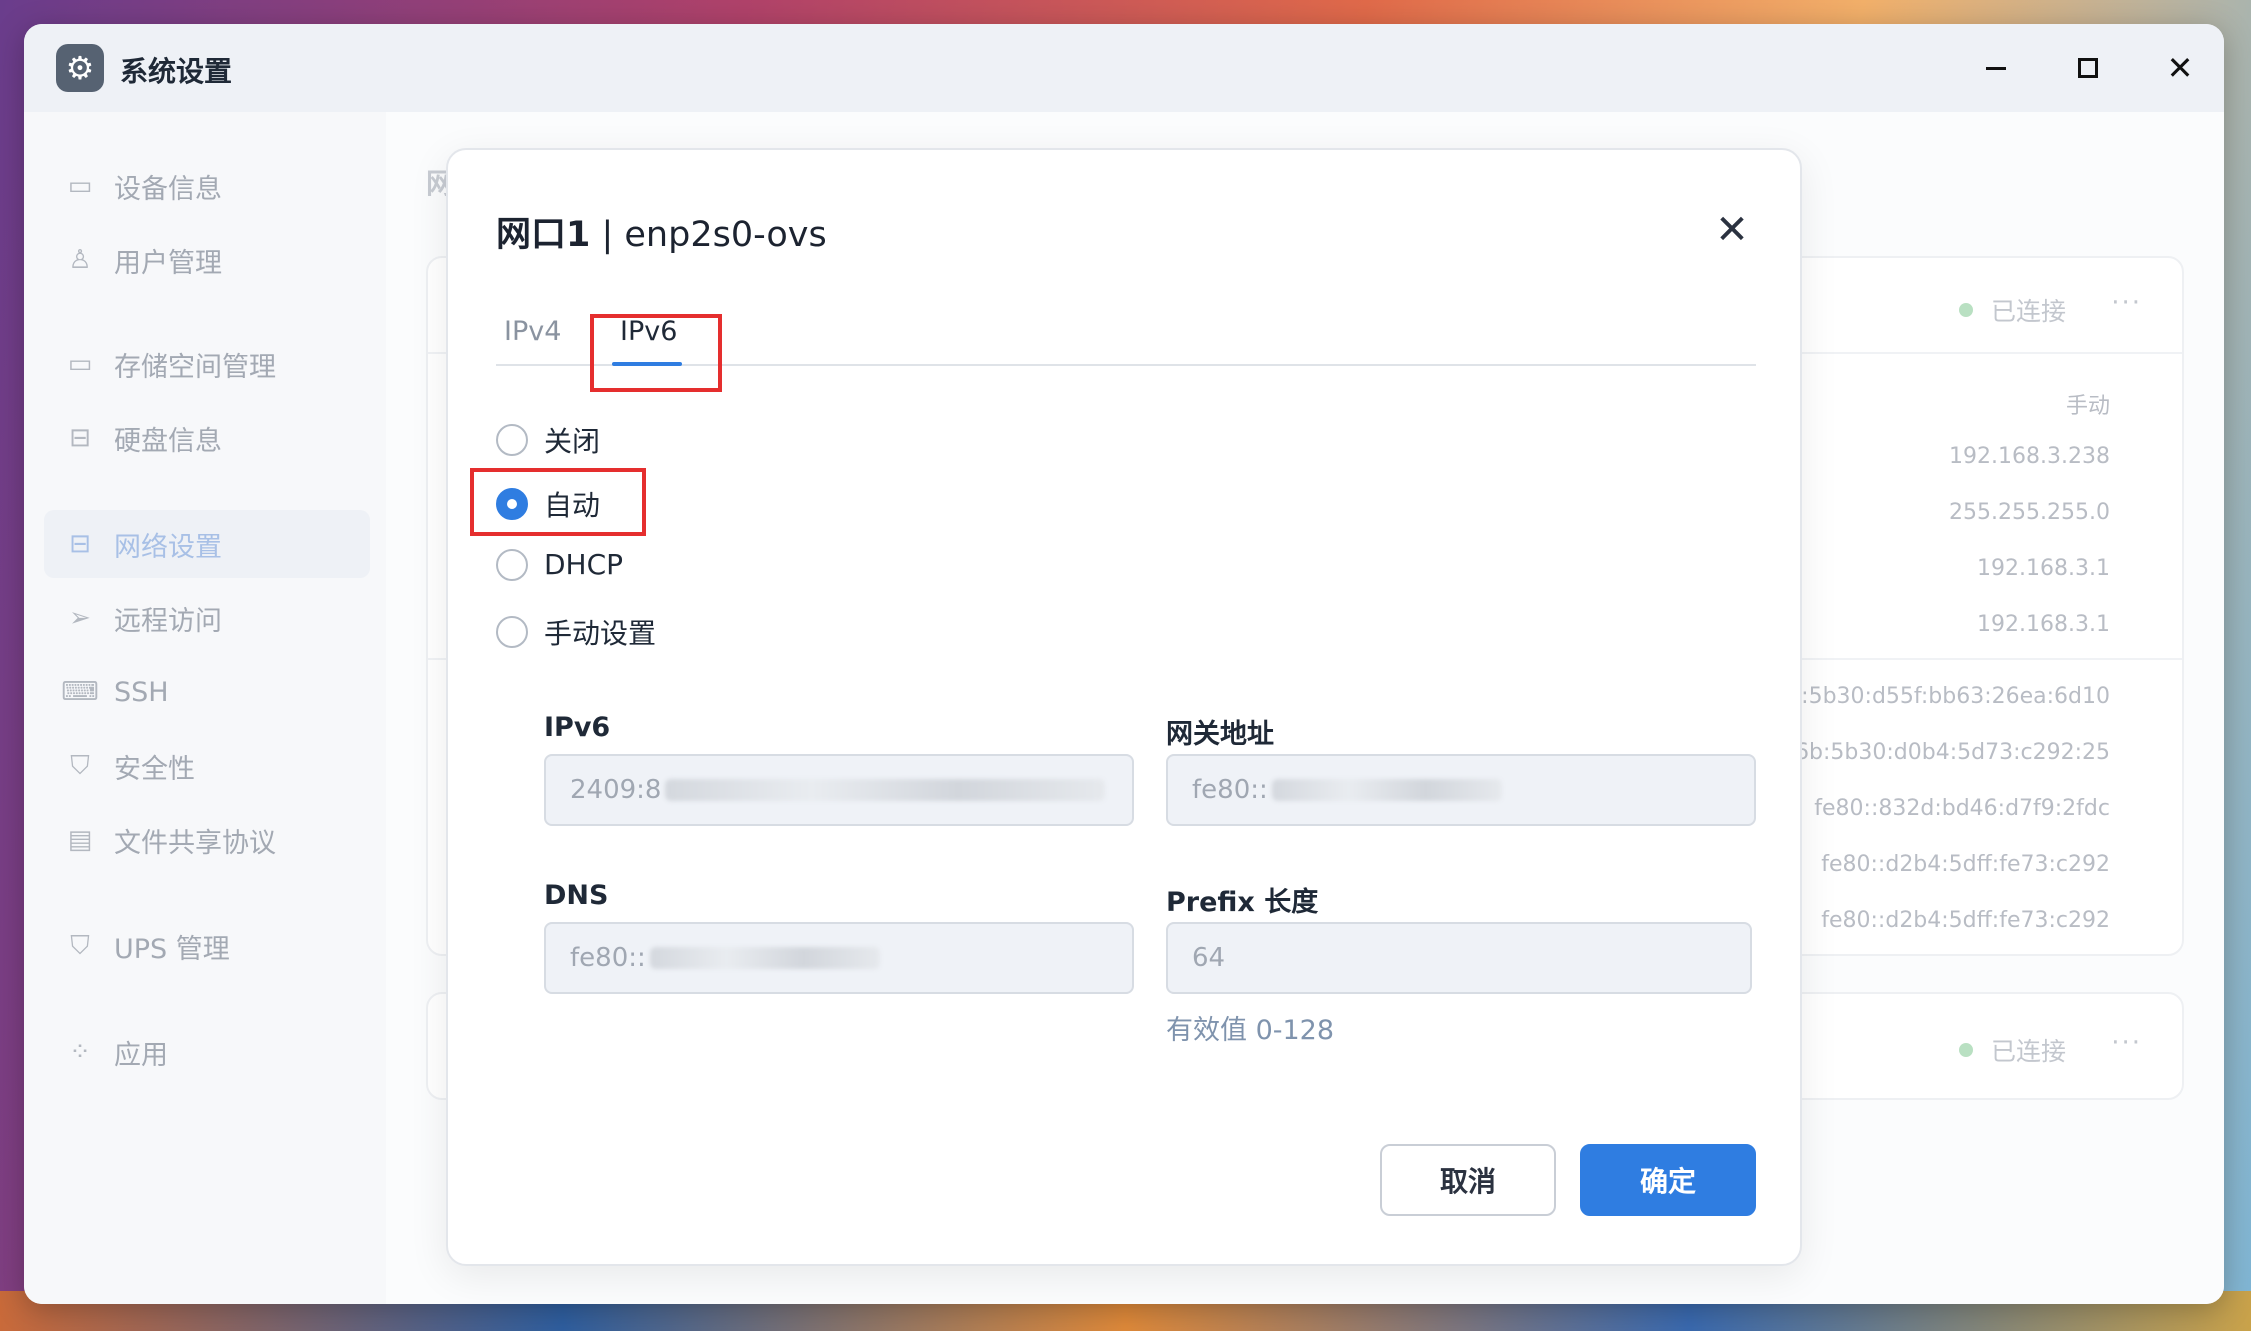 This screenshot has height=1331, width=2251. I want to click on gateway-value: 192.168.3.1, so click(2043, 568).